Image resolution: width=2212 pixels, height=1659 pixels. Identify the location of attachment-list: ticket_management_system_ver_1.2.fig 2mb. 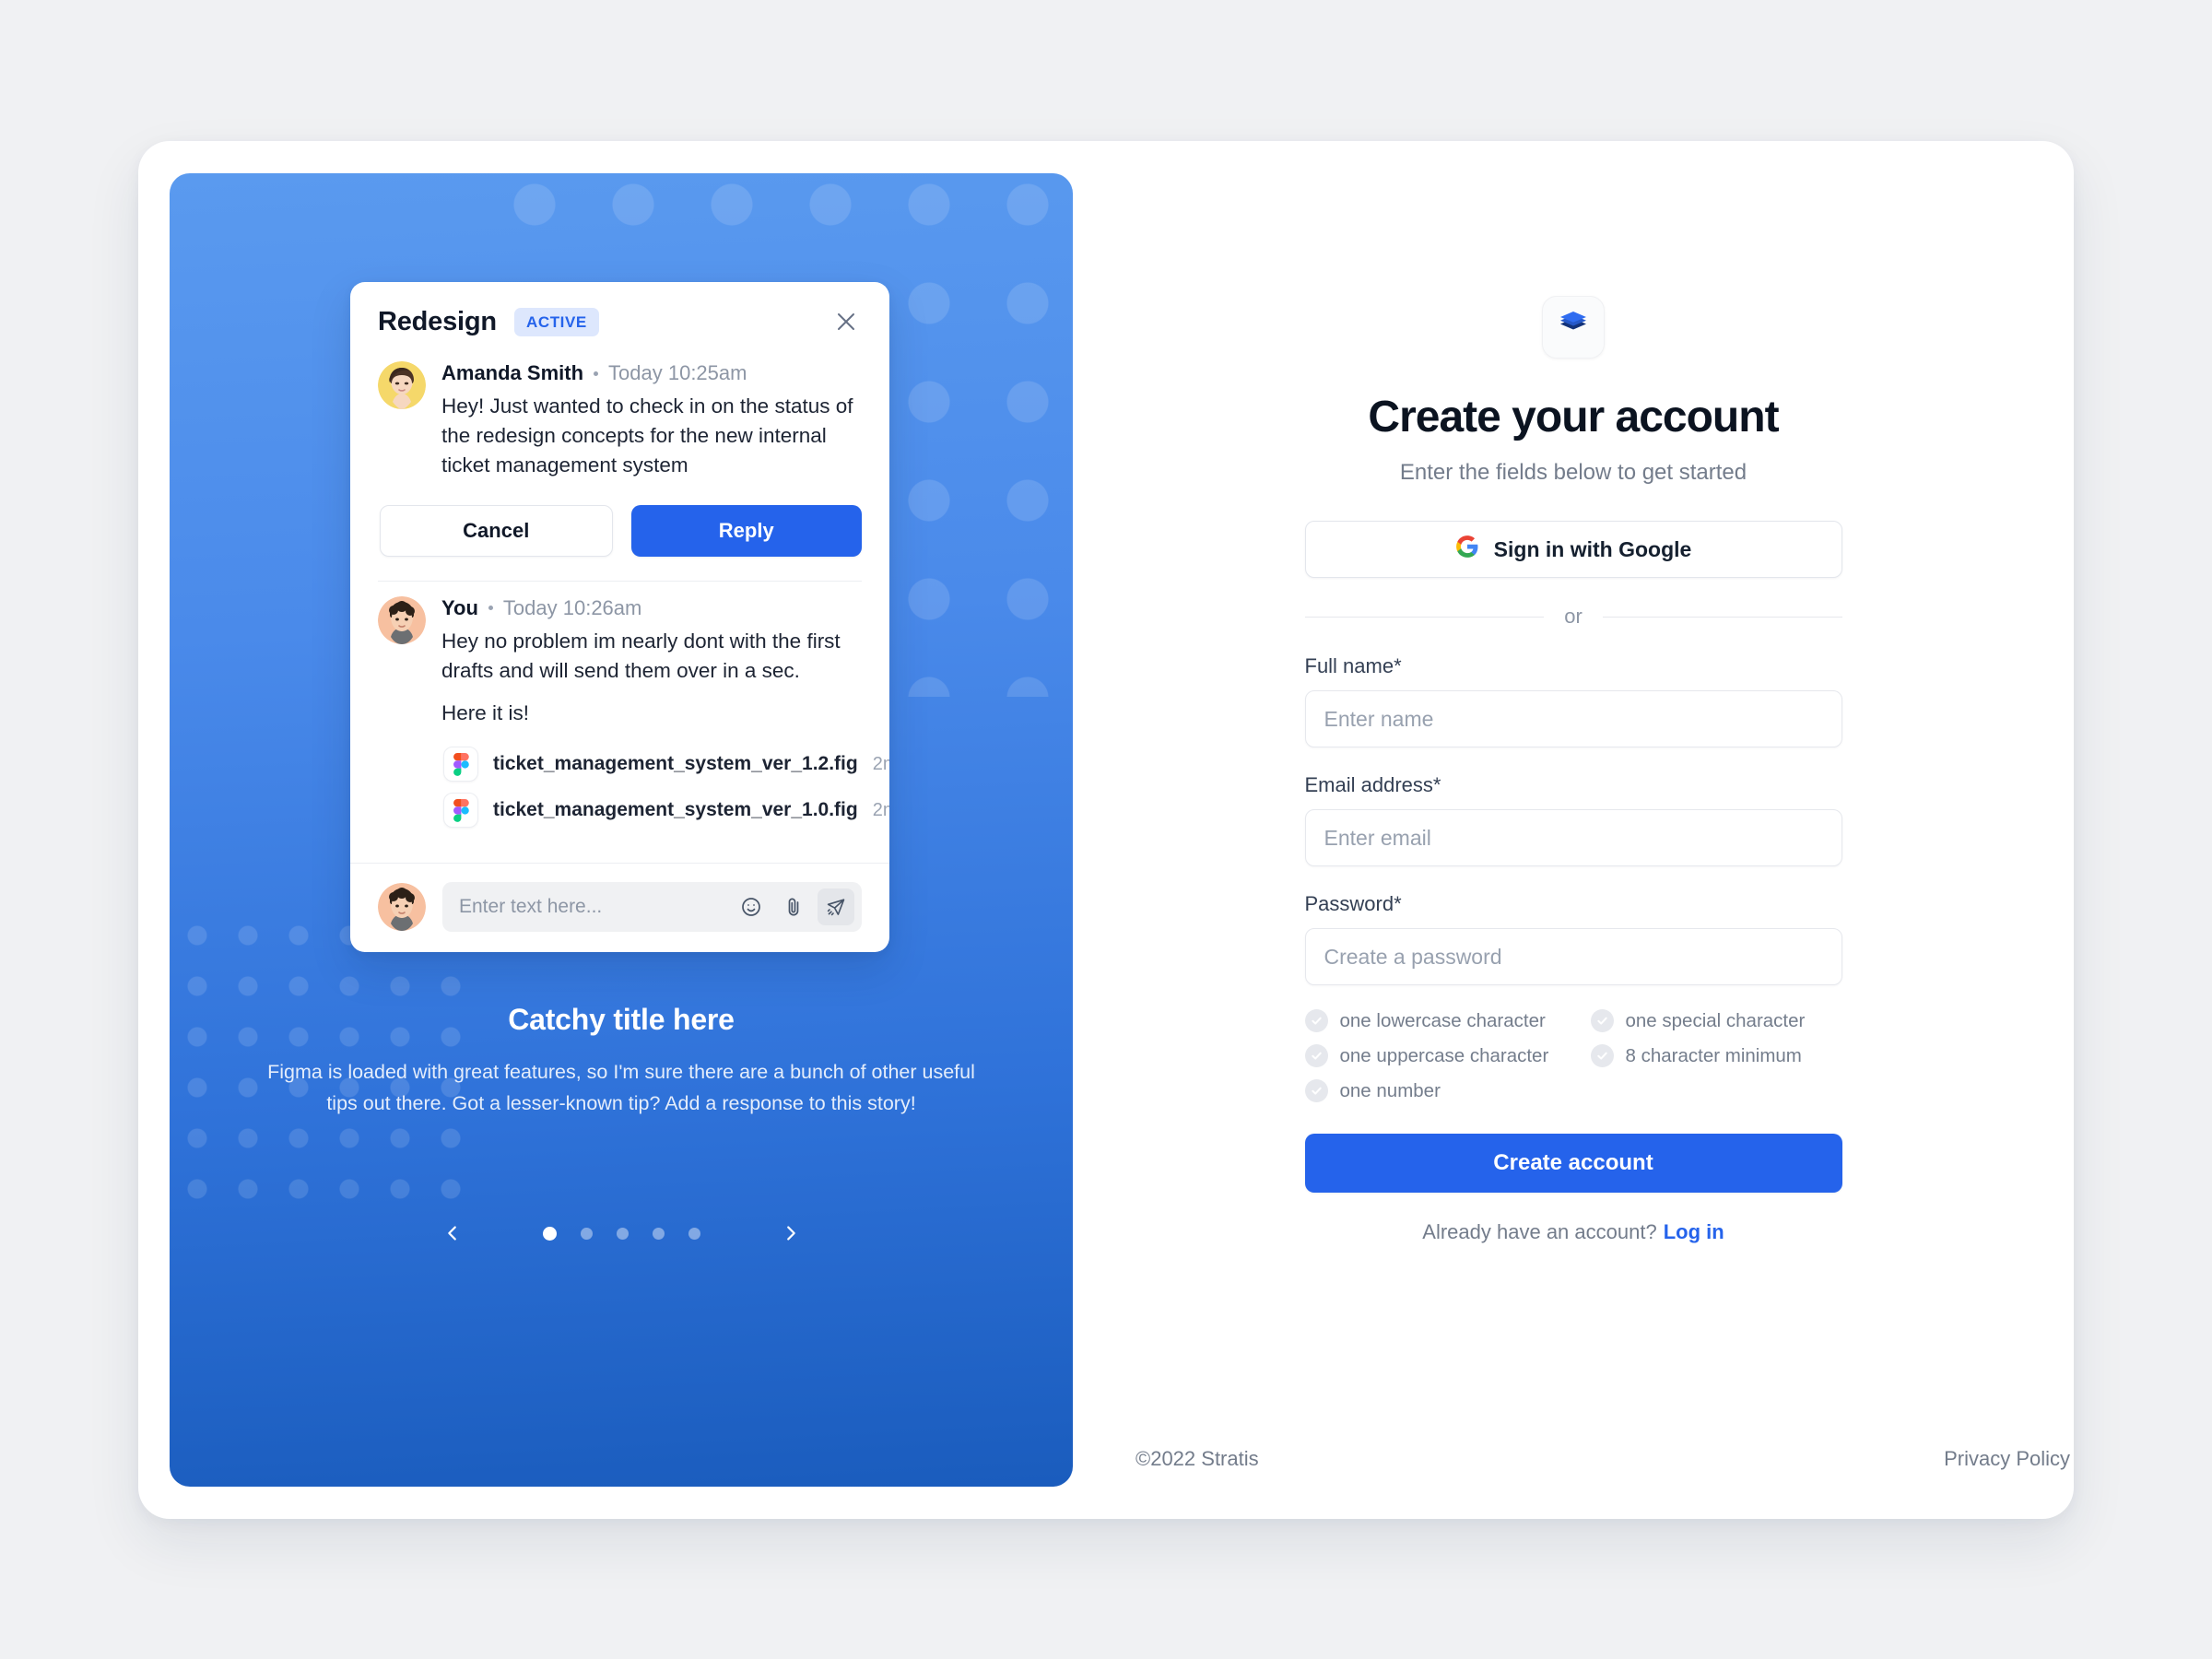
(665, 788).